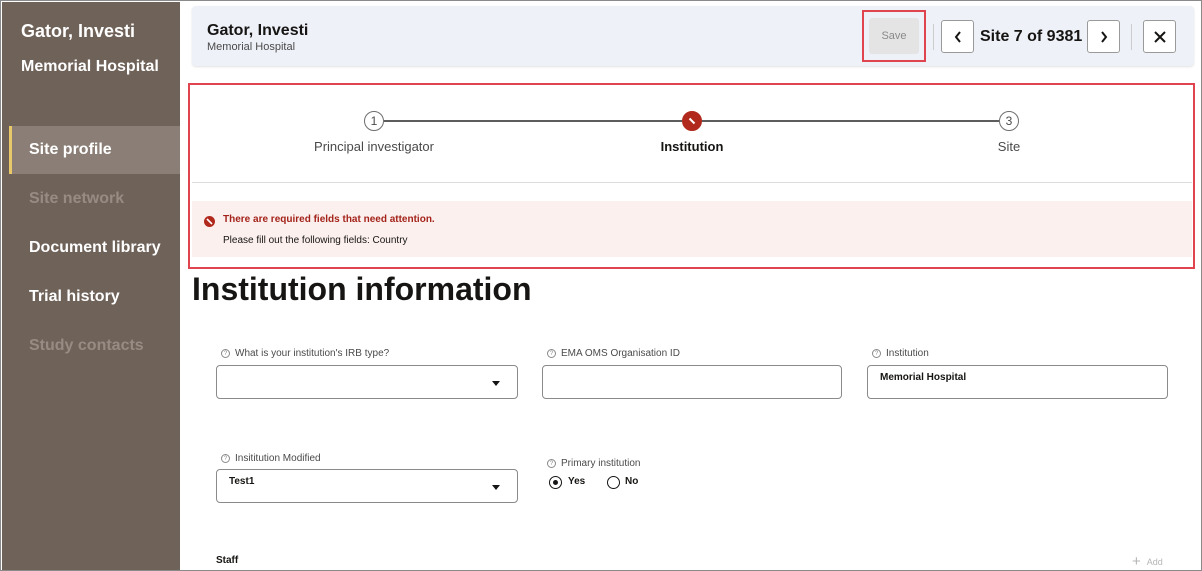  I want to click on sidebar-item-site-network: Site network, so click(94, 199).